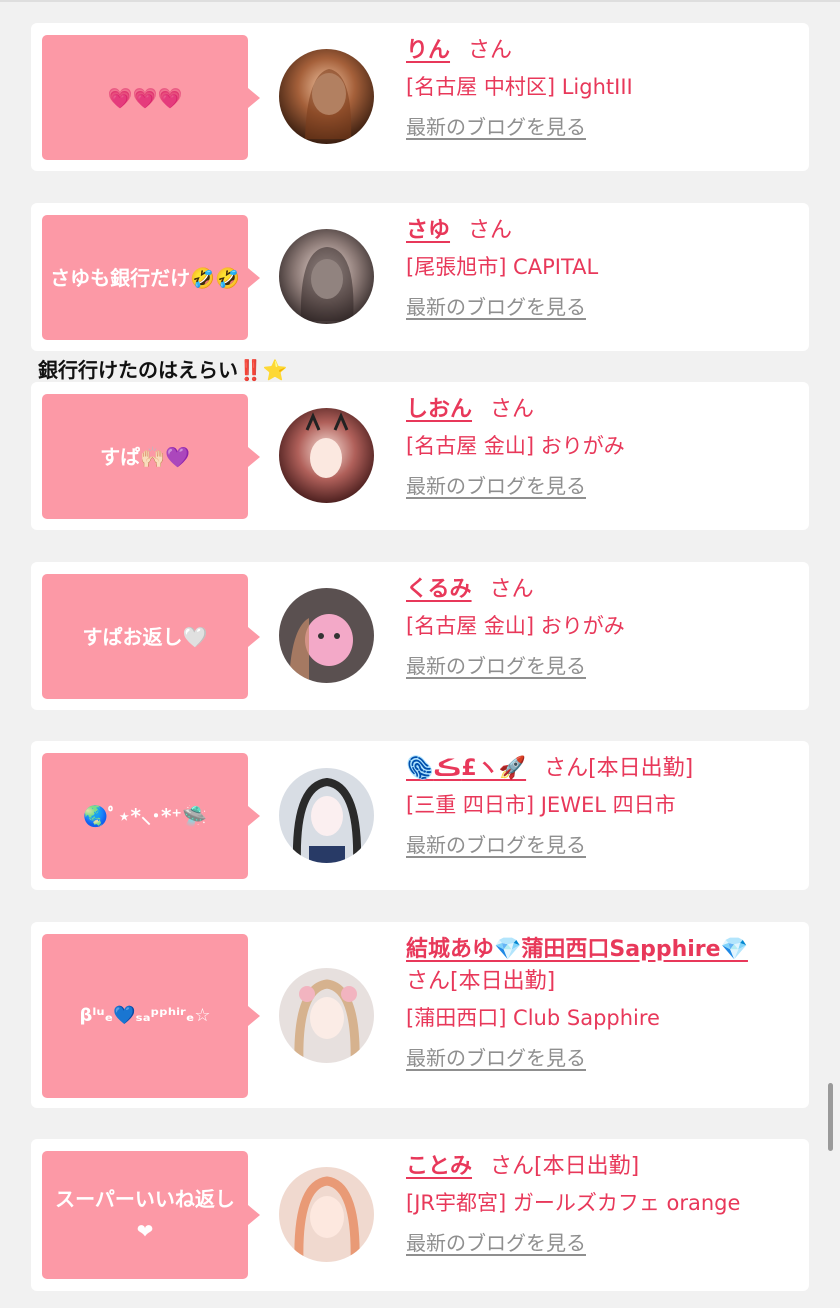 This screenshot has width=840, height=1308. I want to click on profile-card: さゆも銀行だけ🤣🤣 さゆ さん [尾張旭市] CAPITAL 最新のブログを見る, so click(420, 277).